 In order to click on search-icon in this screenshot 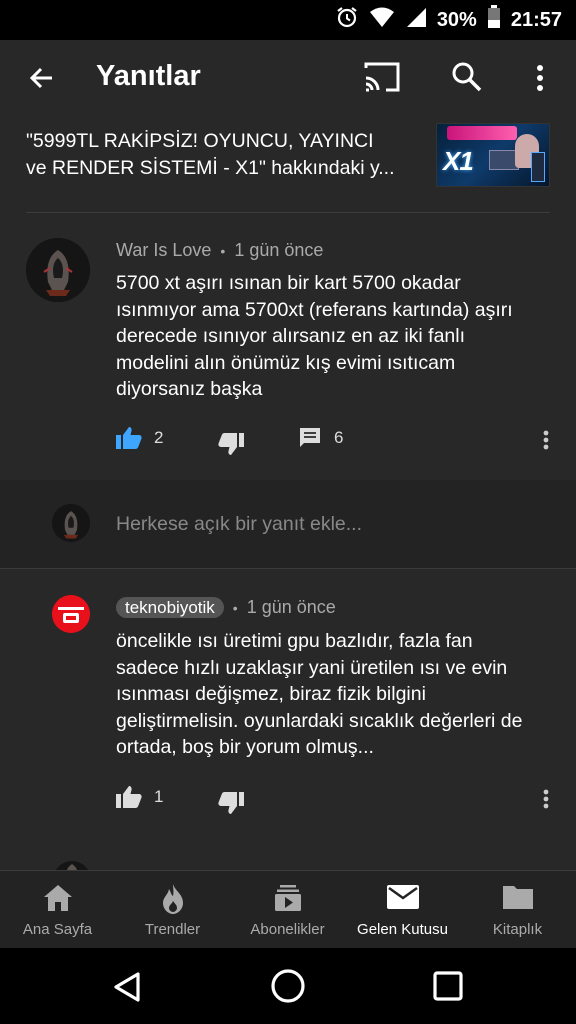, I will do `click(467, 77)`.